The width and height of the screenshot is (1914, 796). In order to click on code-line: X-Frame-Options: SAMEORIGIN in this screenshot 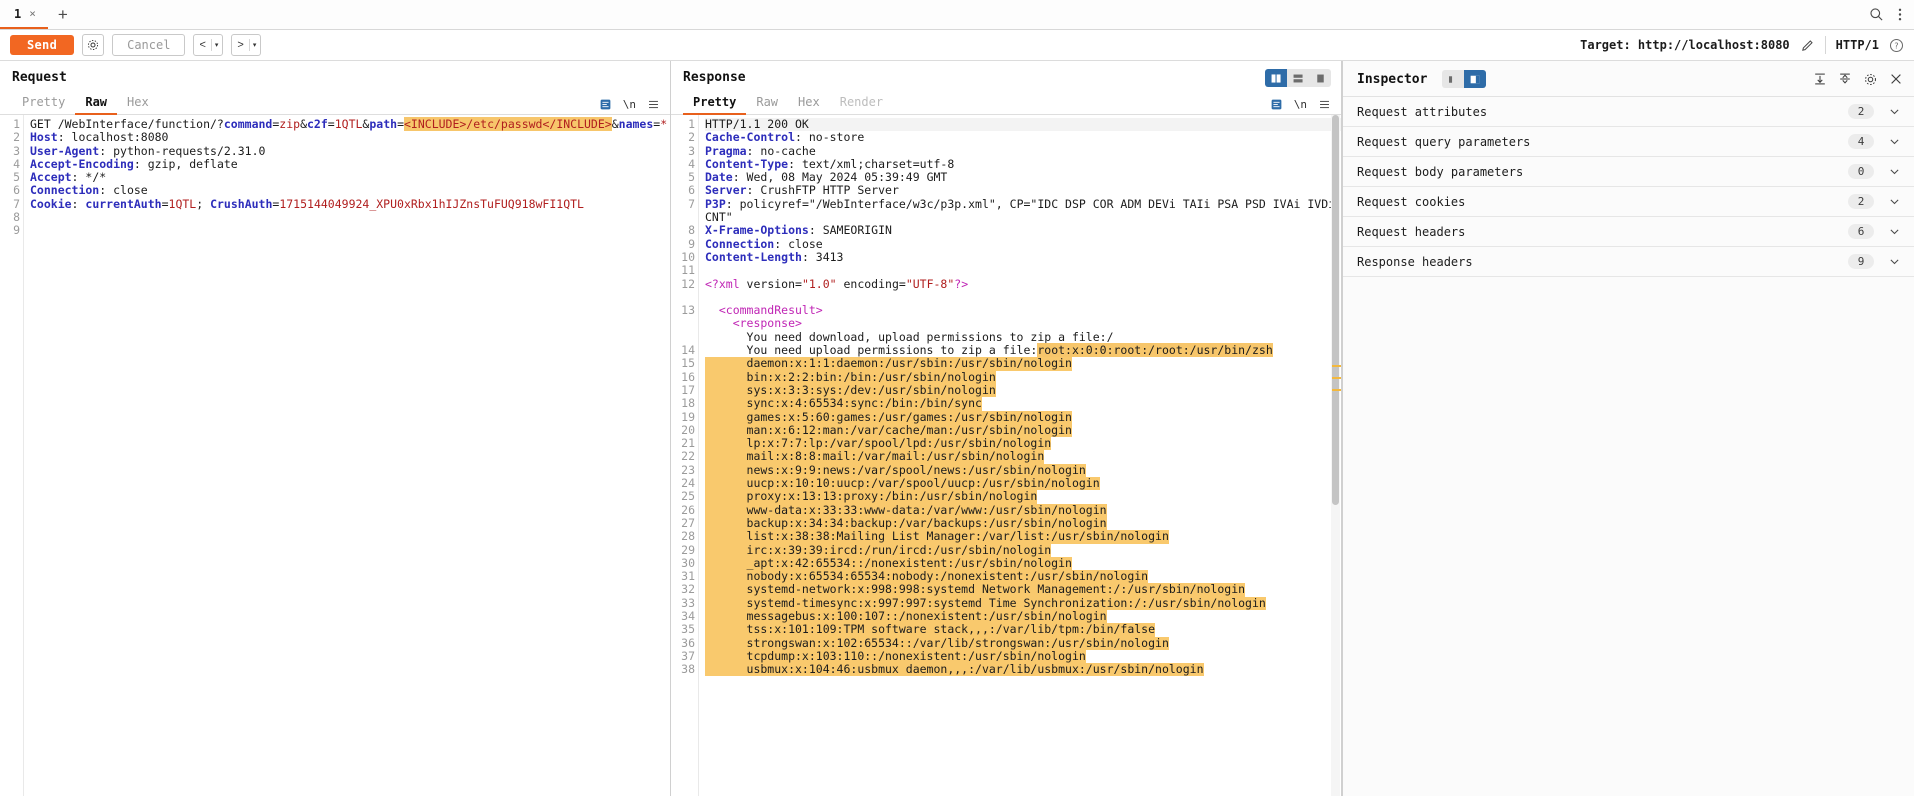, I will do `click(1023, 230)`.